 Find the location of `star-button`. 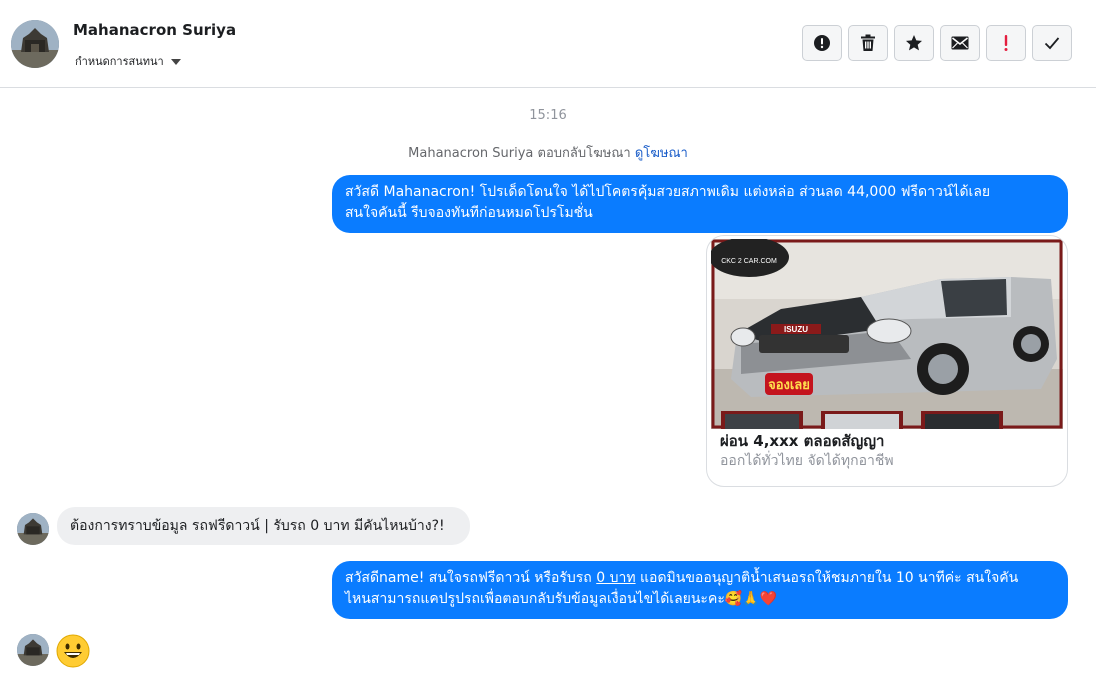

star-button is located at coordinates (914, 43).